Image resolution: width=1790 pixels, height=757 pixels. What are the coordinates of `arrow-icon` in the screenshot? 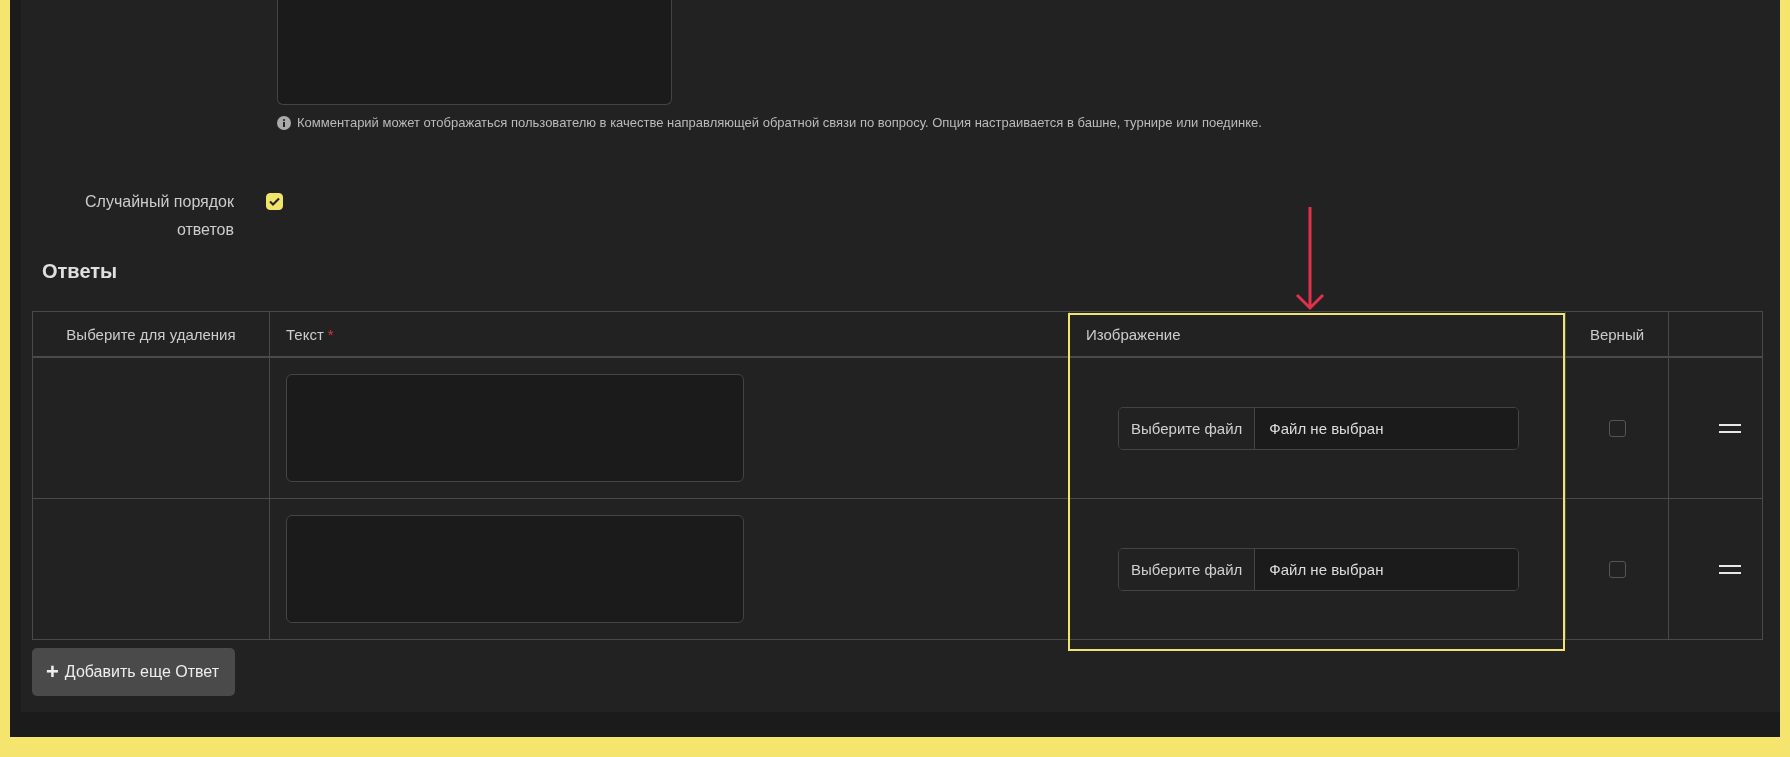 It's located at (1310, 259).